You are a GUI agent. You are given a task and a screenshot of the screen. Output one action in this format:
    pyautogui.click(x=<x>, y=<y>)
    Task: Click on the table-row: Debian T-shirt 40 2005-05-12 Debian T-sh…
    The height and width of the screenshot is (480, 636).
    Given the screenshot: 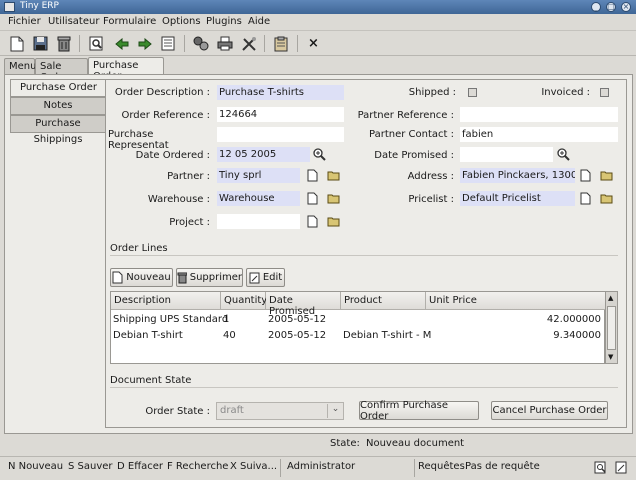 What is the action you would take?
    pyautogui.click(x=357, y=336)
    